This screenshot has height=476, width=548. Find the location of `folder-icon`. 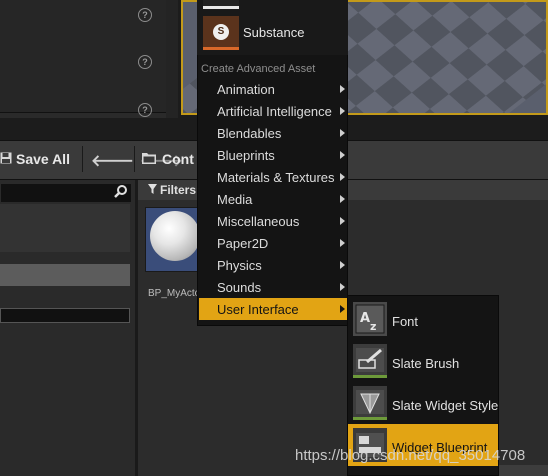

folder-icon is located at coordinates (149, 159).